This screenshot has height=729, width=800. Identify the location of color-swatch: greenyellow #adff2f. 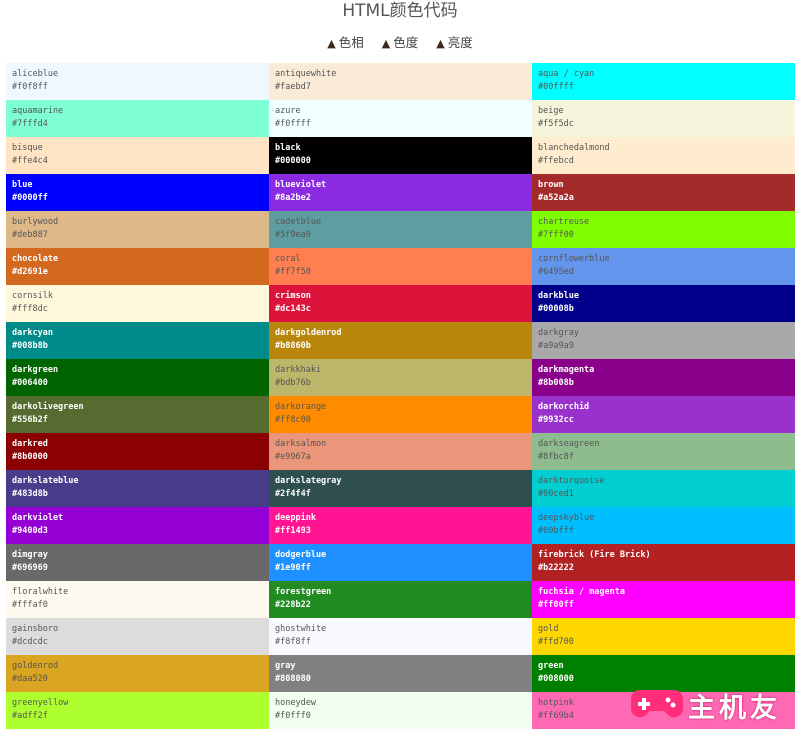
(137, 710).